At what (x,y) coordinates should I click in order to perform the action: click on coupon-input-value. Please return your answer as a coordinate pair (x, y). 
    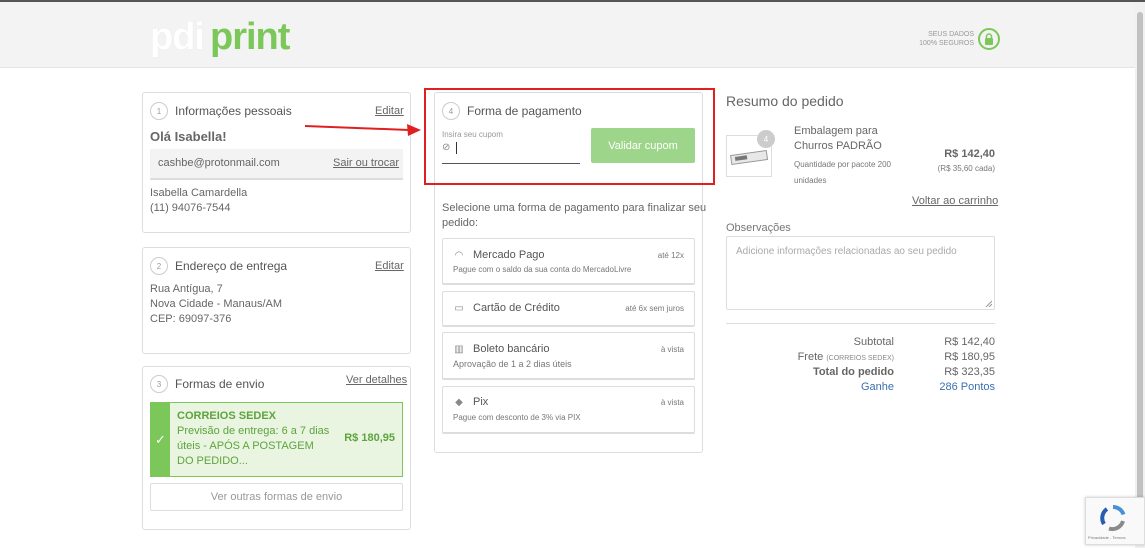
    Looking at the image, I should click on (456, 148).